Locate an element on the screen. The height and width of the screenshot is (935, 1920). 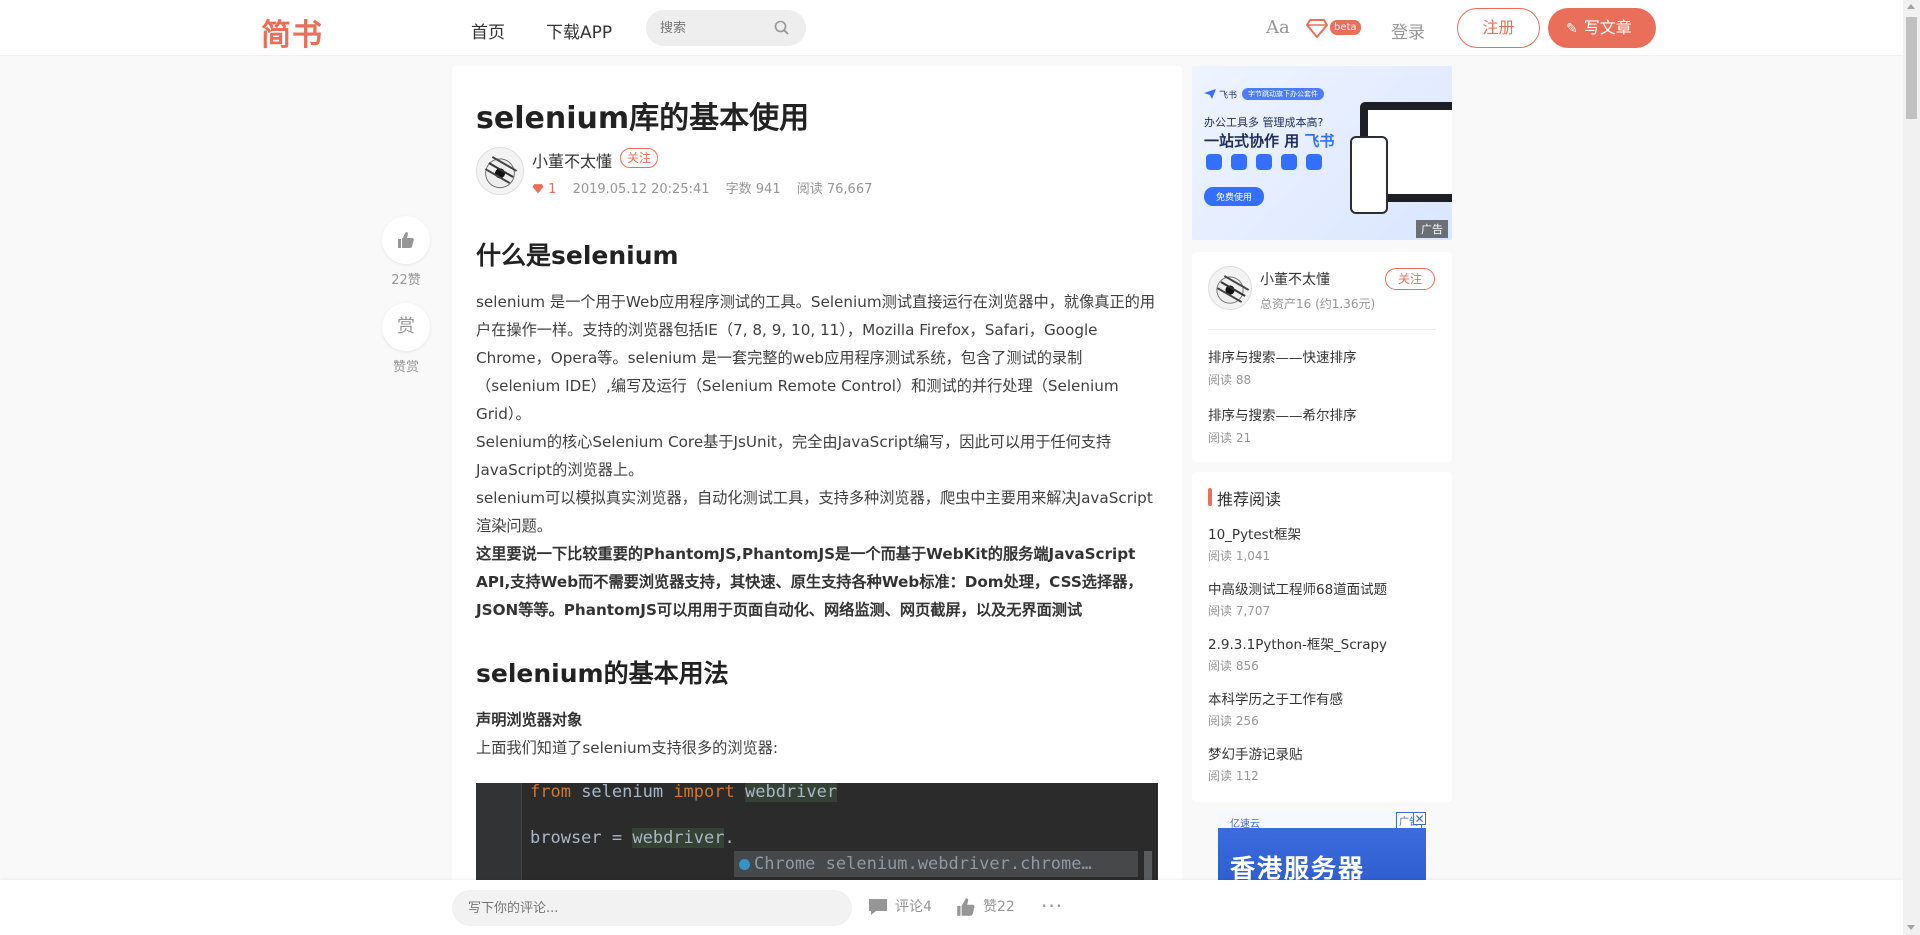
ad-phone-image is located at coordinates (1369, 175).